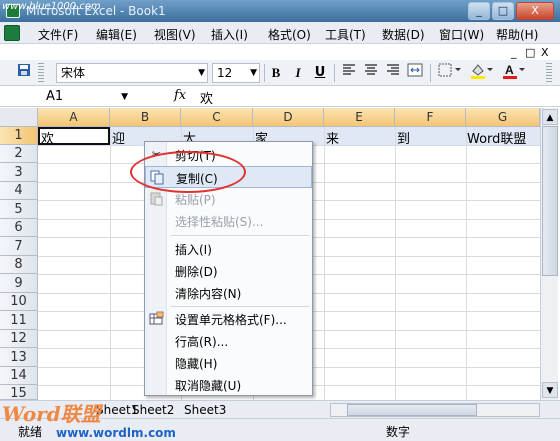 The height and width of the screenshot is (441, 560). Describe the element at coordinates (19, 265) in the screenshot. I see `row-header-8: 8` at that location.